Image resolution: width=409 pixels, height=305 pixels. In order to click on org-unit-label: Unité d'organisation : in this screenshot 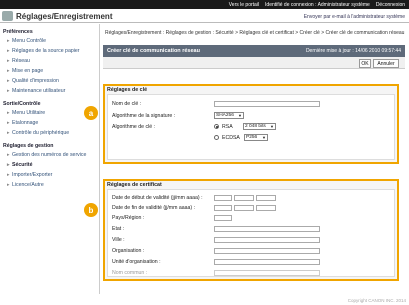, I will do `click(136, 262)`.